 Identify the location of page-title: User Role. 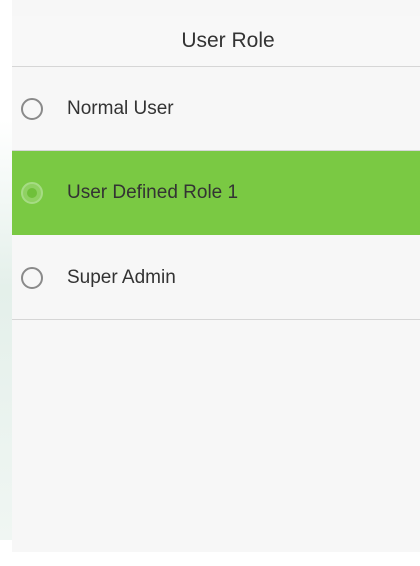
(228, 40).